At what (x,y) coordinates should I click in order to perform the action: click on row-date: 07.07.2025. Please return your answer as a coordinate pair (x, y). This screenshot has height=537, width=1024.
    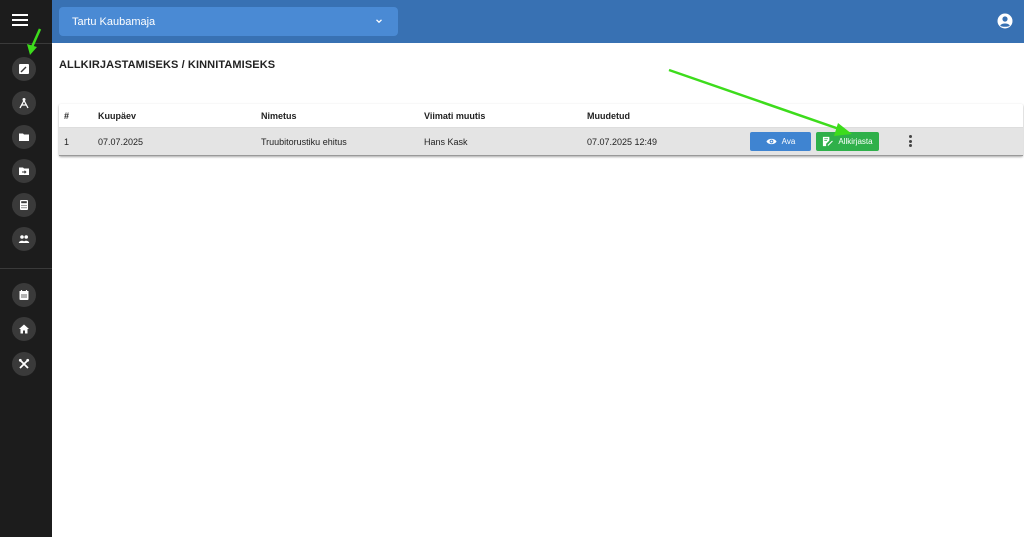
    Looking at the image, I should click on (121, 141).